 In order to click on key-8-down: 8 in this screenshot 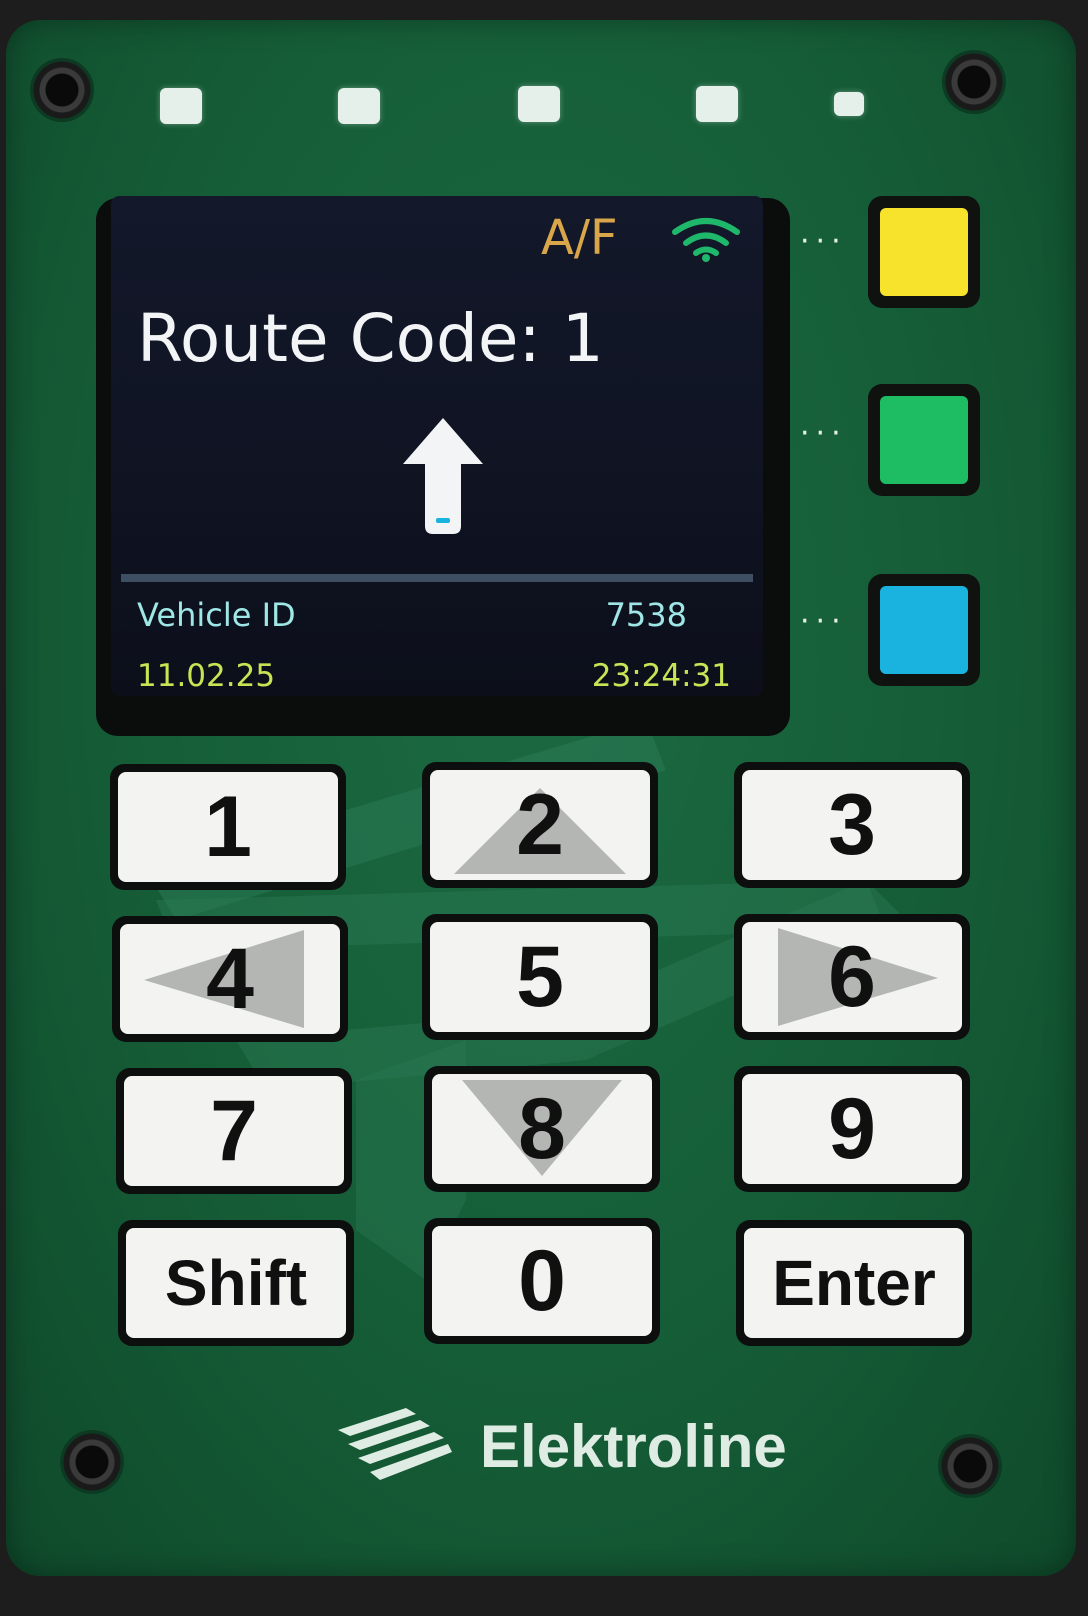, I will do `click(542, 1129)`.